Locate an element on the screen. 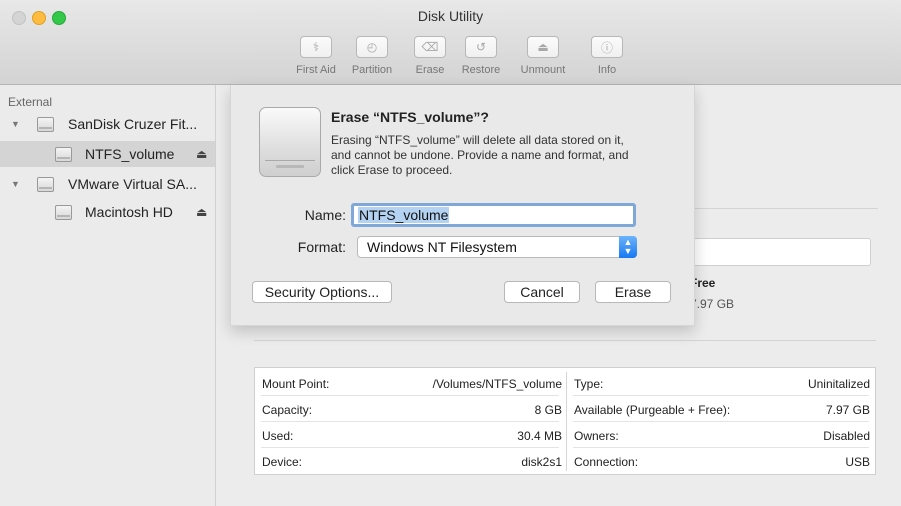 The height and width of the screenshot is (506, 901). toolbar-label: Erase is located at coordinates (430, 70).